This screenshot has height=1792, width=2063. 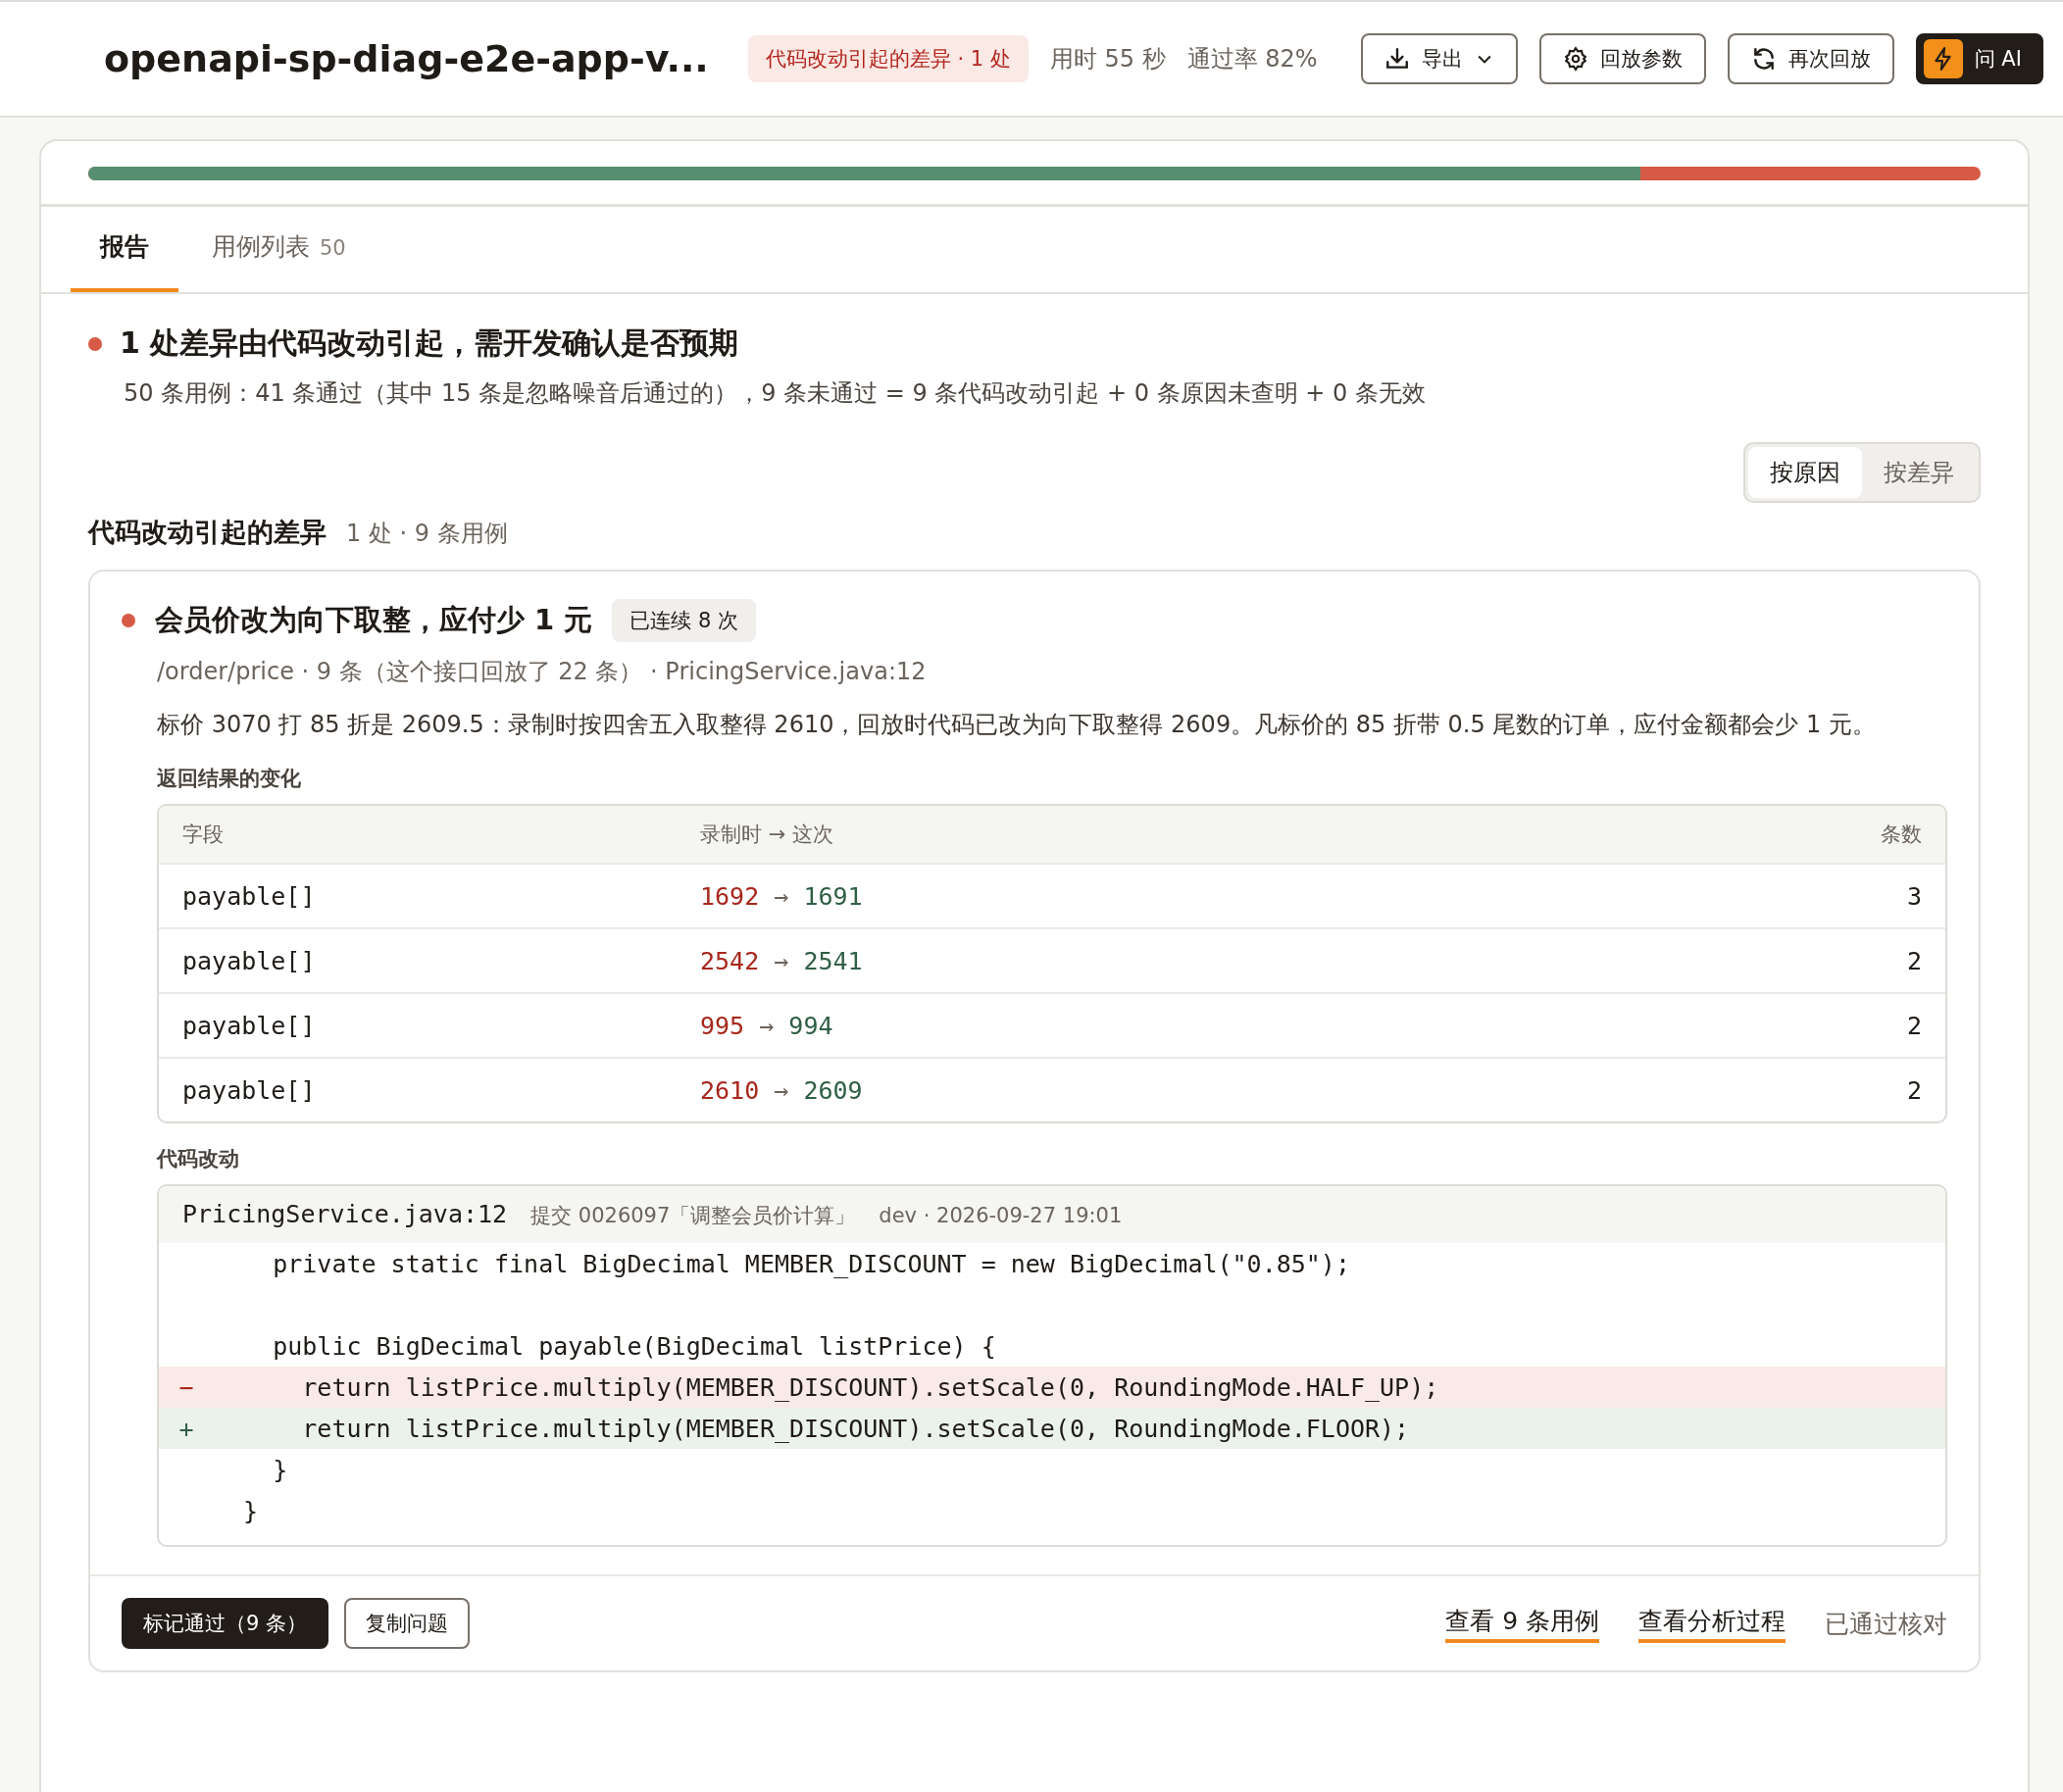 What do you see at coordinates (1108, 60) in the screenshot?
I see `duration-text: 用时 55 秒` at bounding box center [1108, 60].